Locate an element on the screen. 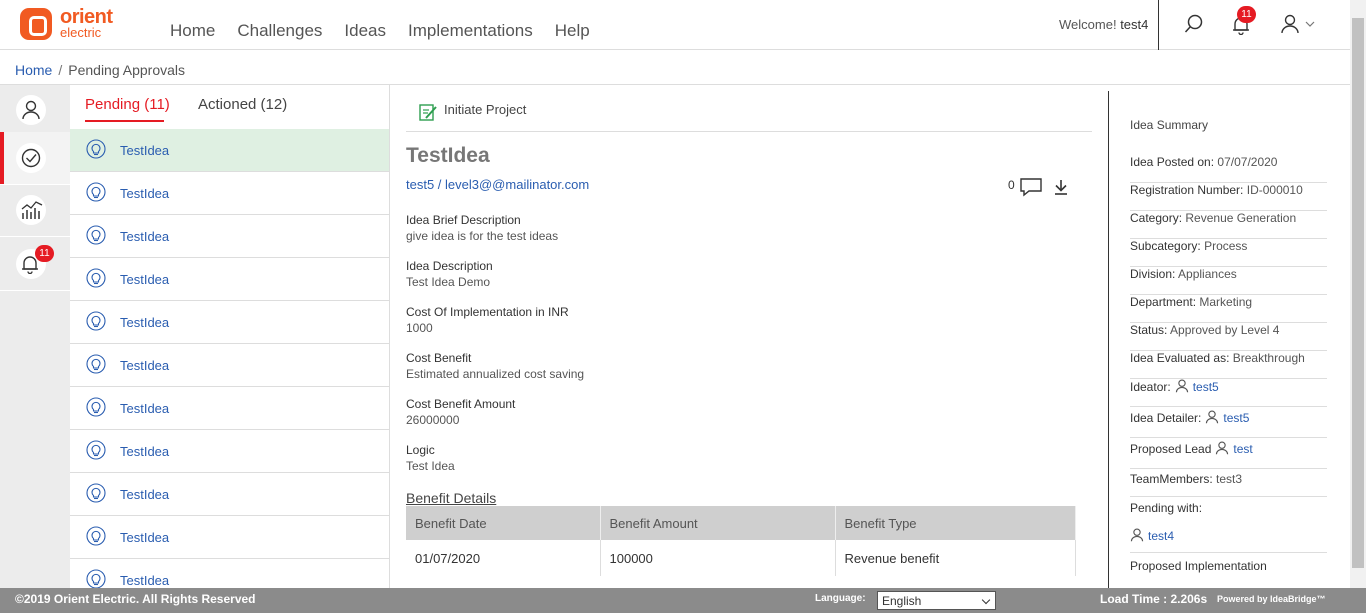 This screenshot has width=1366, height=613. chevron-down-icon is located at coordinates (1310, 24).